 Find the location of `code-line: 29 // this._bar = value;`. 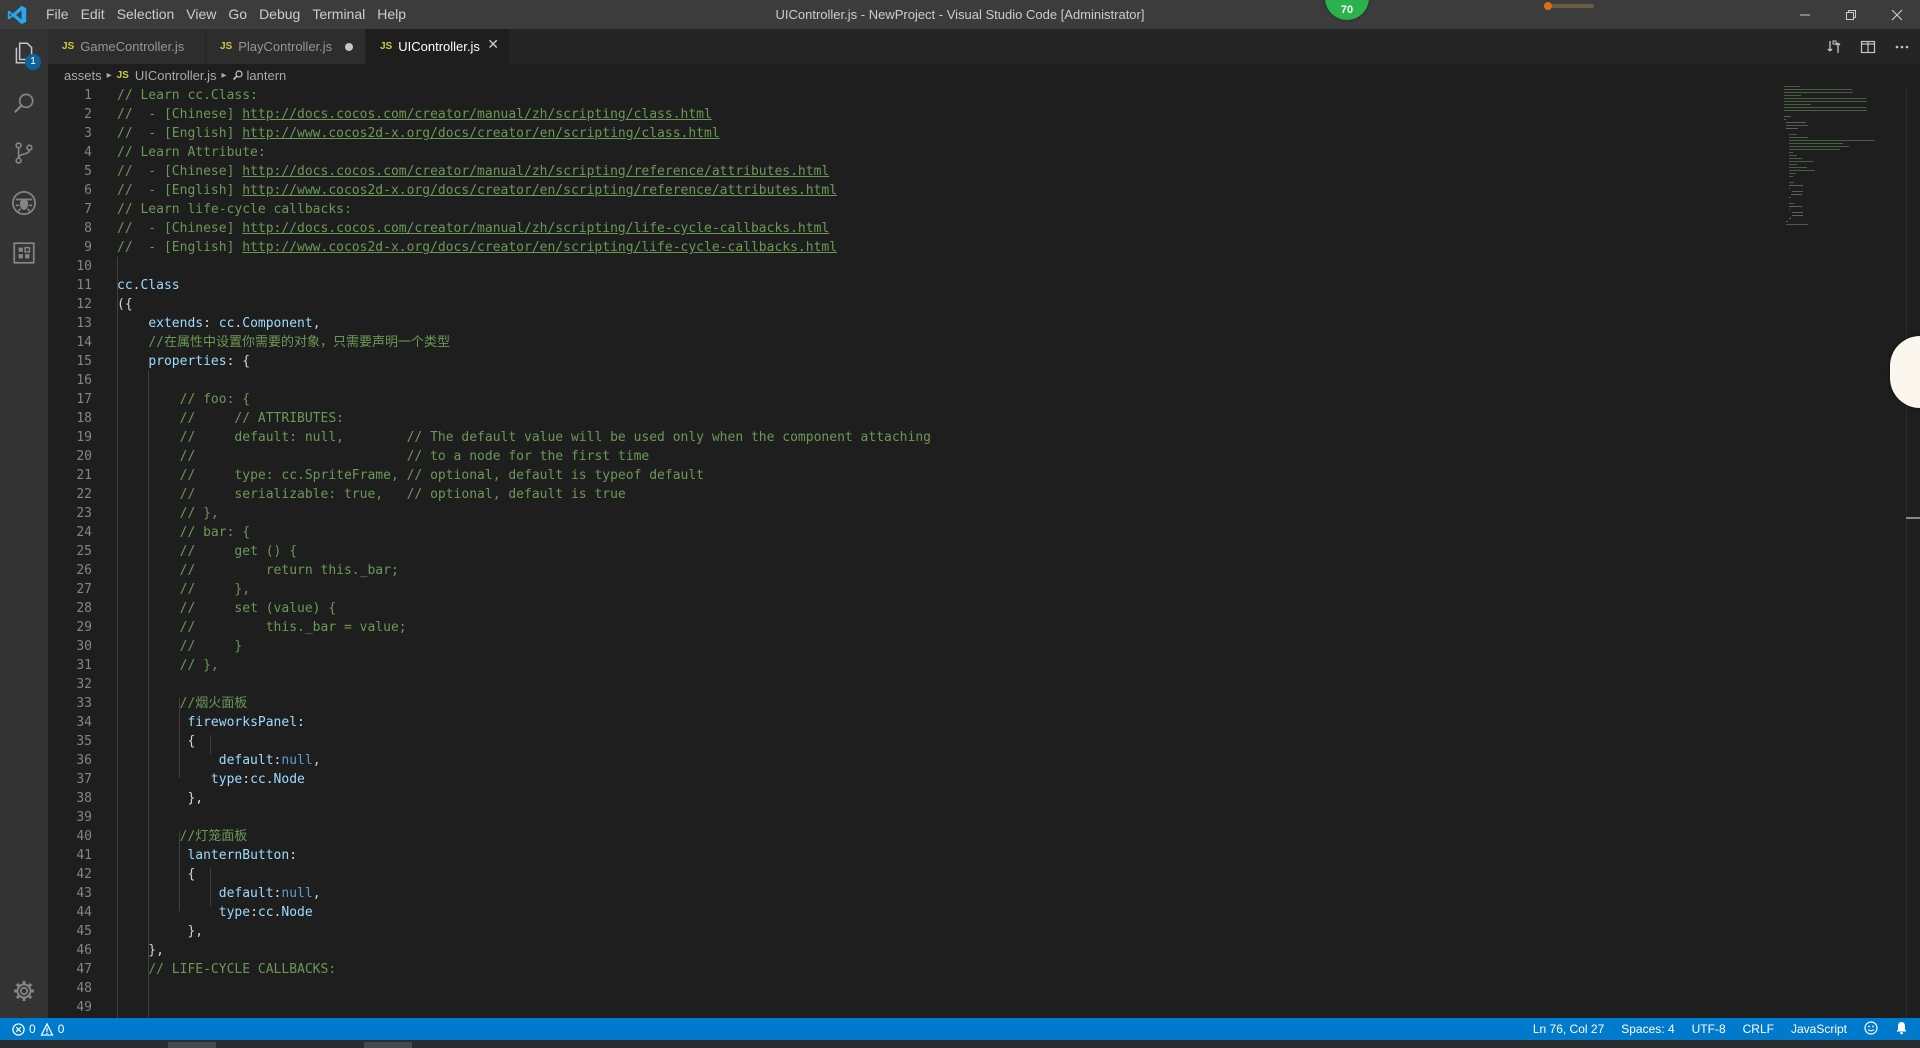

code-line: 29 // this._bar = value; is located at coordinates (898, 627).